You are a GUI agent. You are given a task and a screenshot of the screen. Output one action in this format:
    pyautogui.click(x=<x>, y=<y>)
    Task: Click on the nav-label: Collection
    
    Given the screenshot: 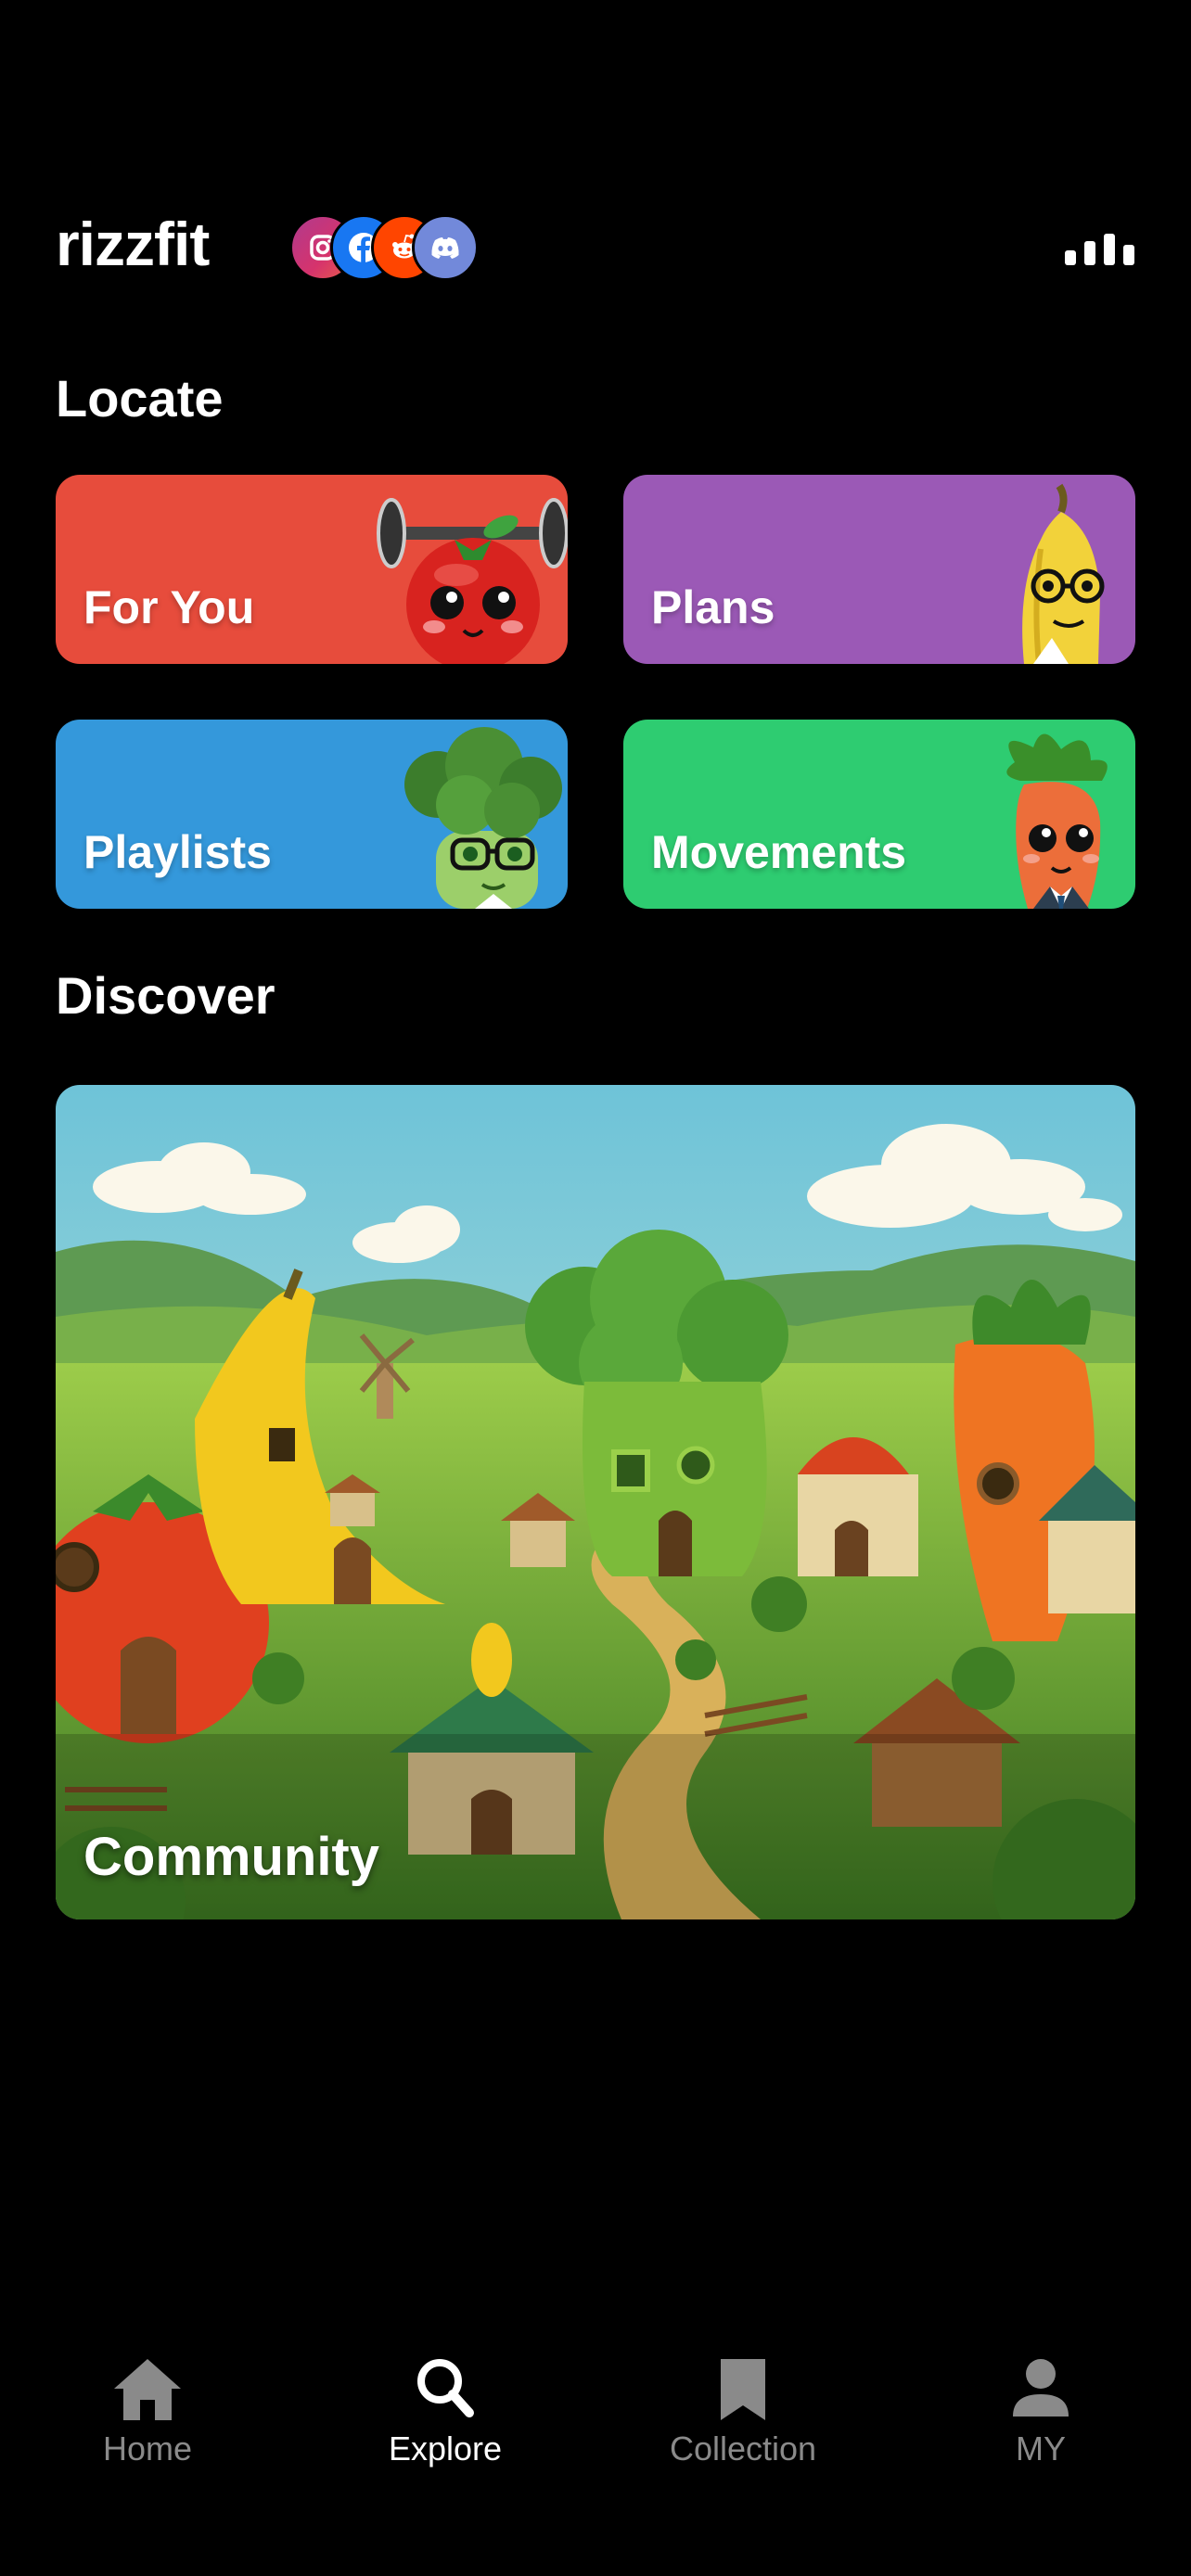 What is the action you would take?
    pyautogui.click(x=743, y=2448)
    